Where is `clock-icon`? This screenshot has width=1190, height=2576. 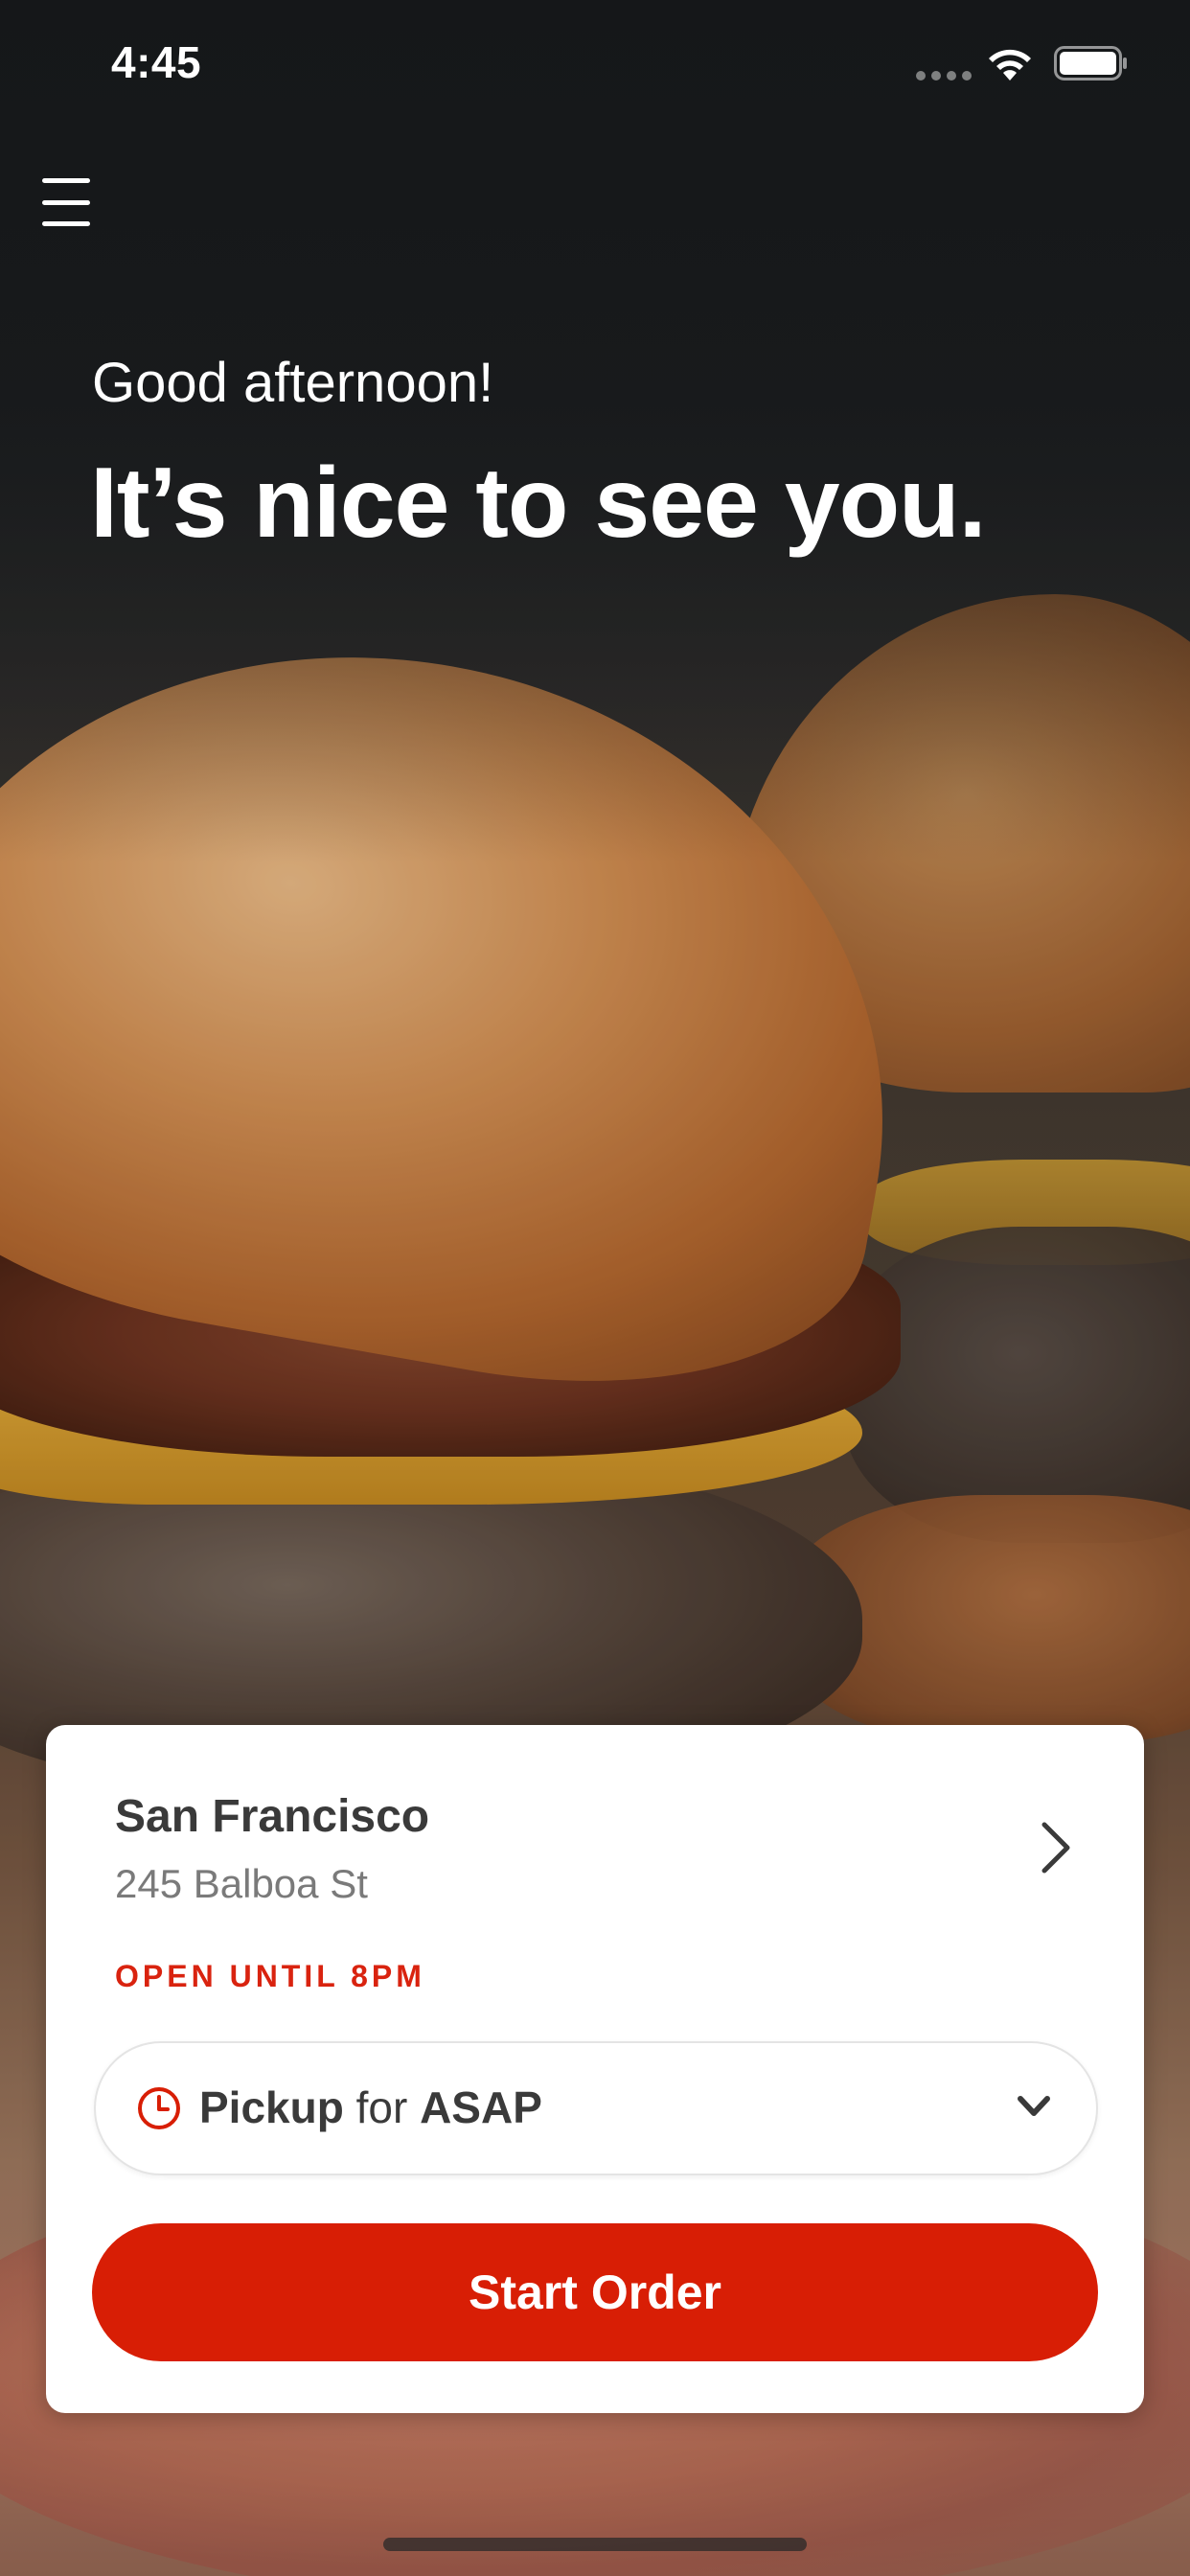 clock-icon is located at coordinates (159, 2108).